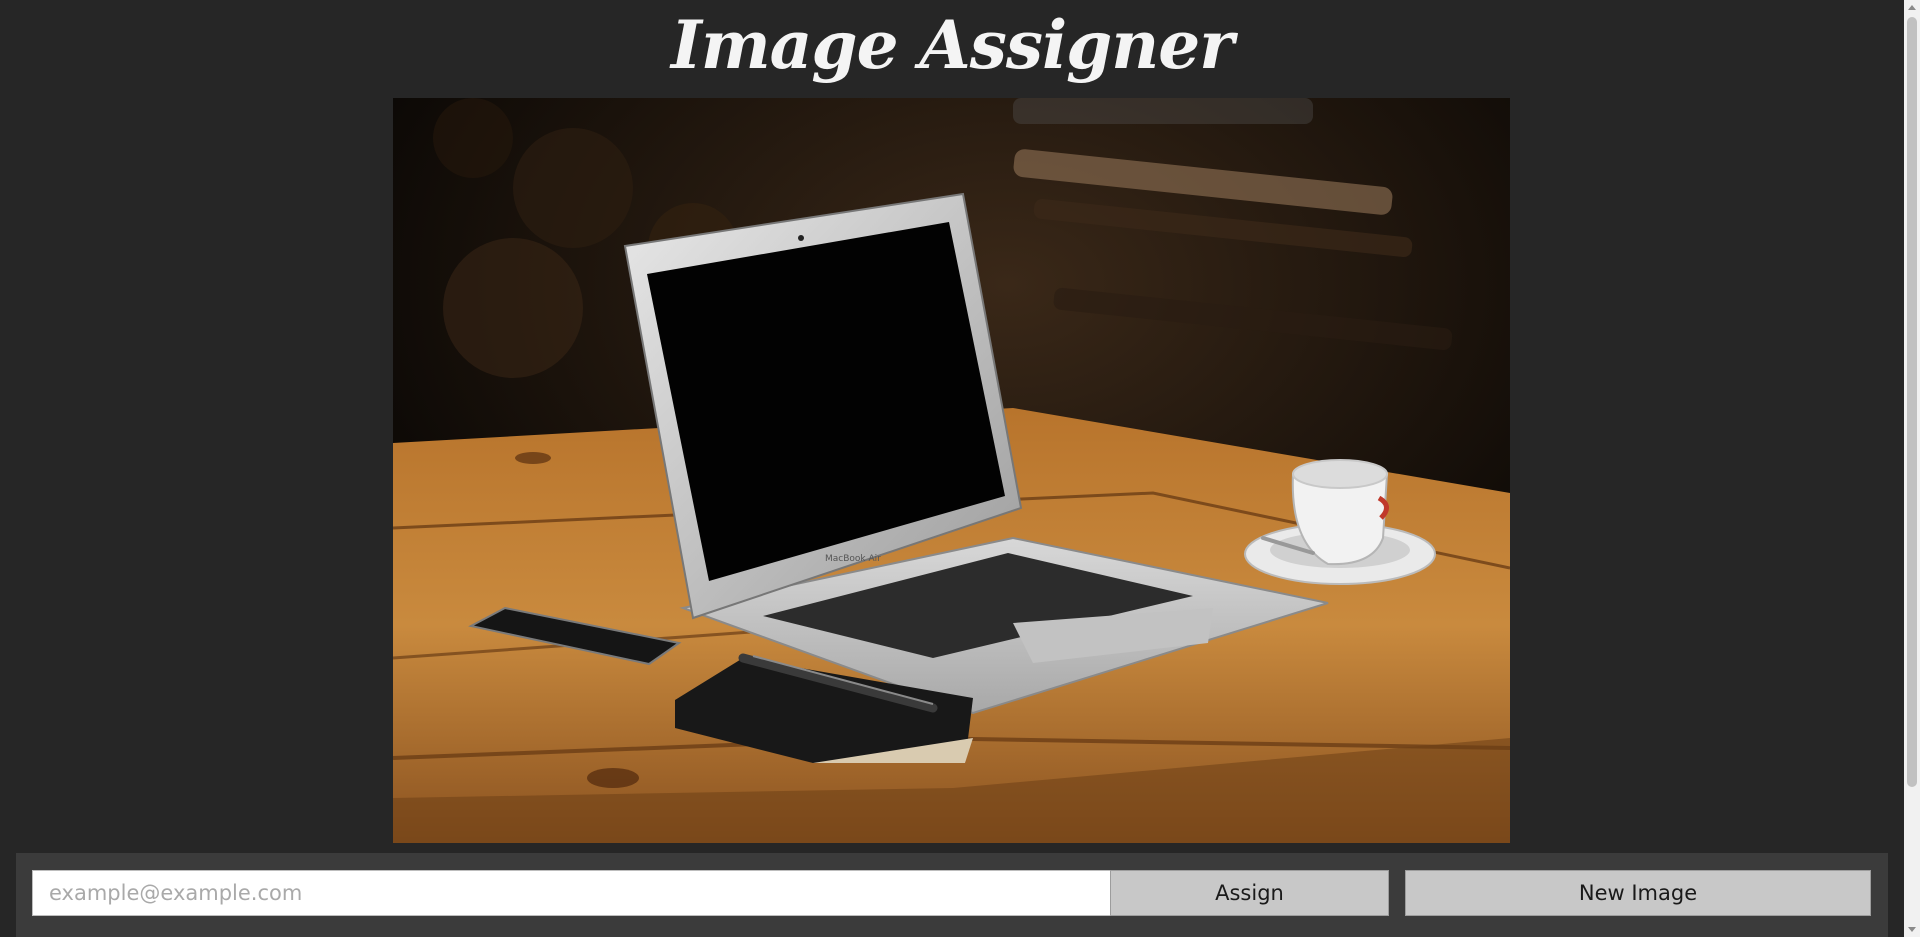 This screenshot has width=1920, height=937. What do you see at coordinates (1912, 929) in the screenshot?
I see `scroll-down-arrow-icon` at bounding box center [1912, 929].